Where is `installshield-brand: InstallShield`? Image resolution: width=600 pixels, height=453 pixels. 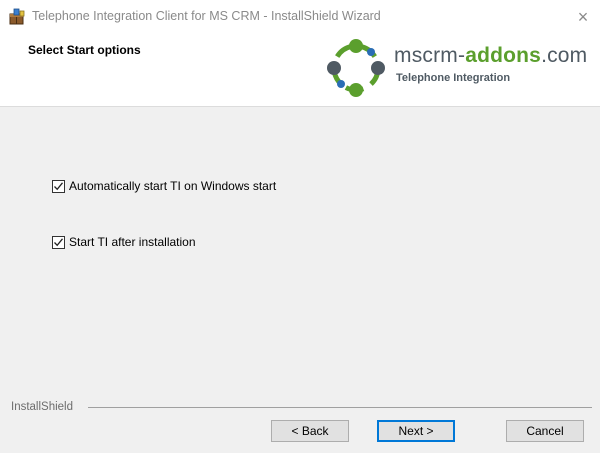 installshield-brand: InstallShield is located at coordinates (43, 407).